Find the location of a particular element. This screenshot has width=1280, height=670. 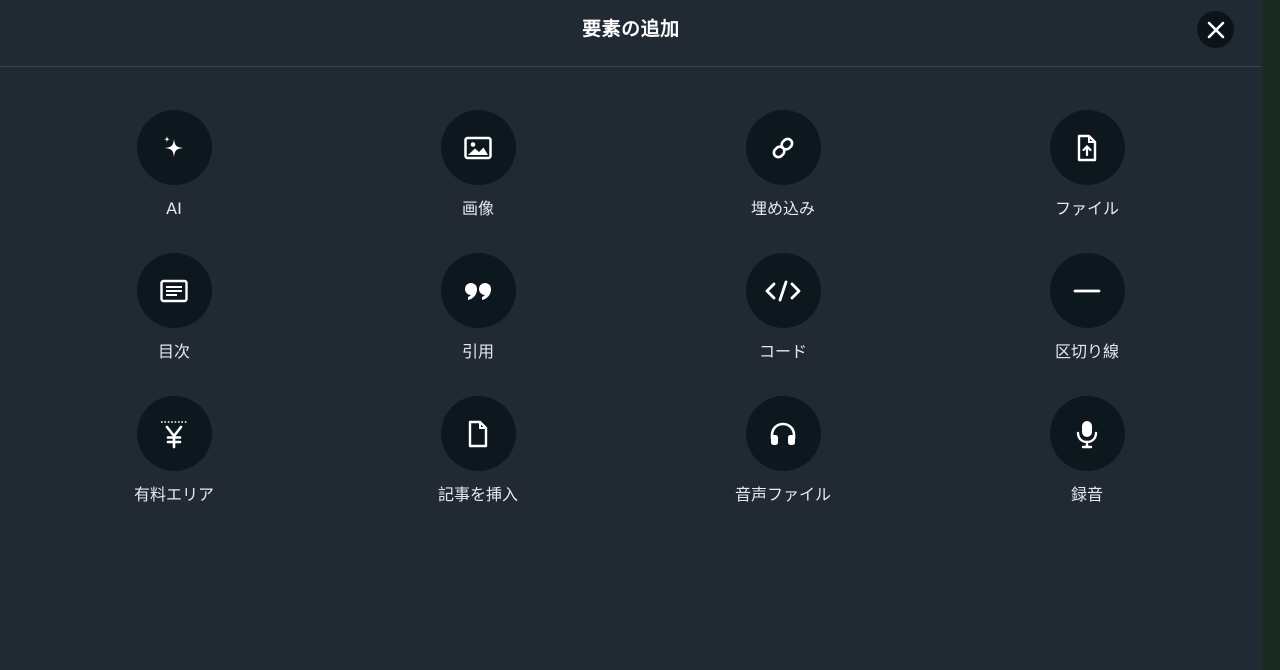

file-option-circle is located at coordinates (1087, 147).